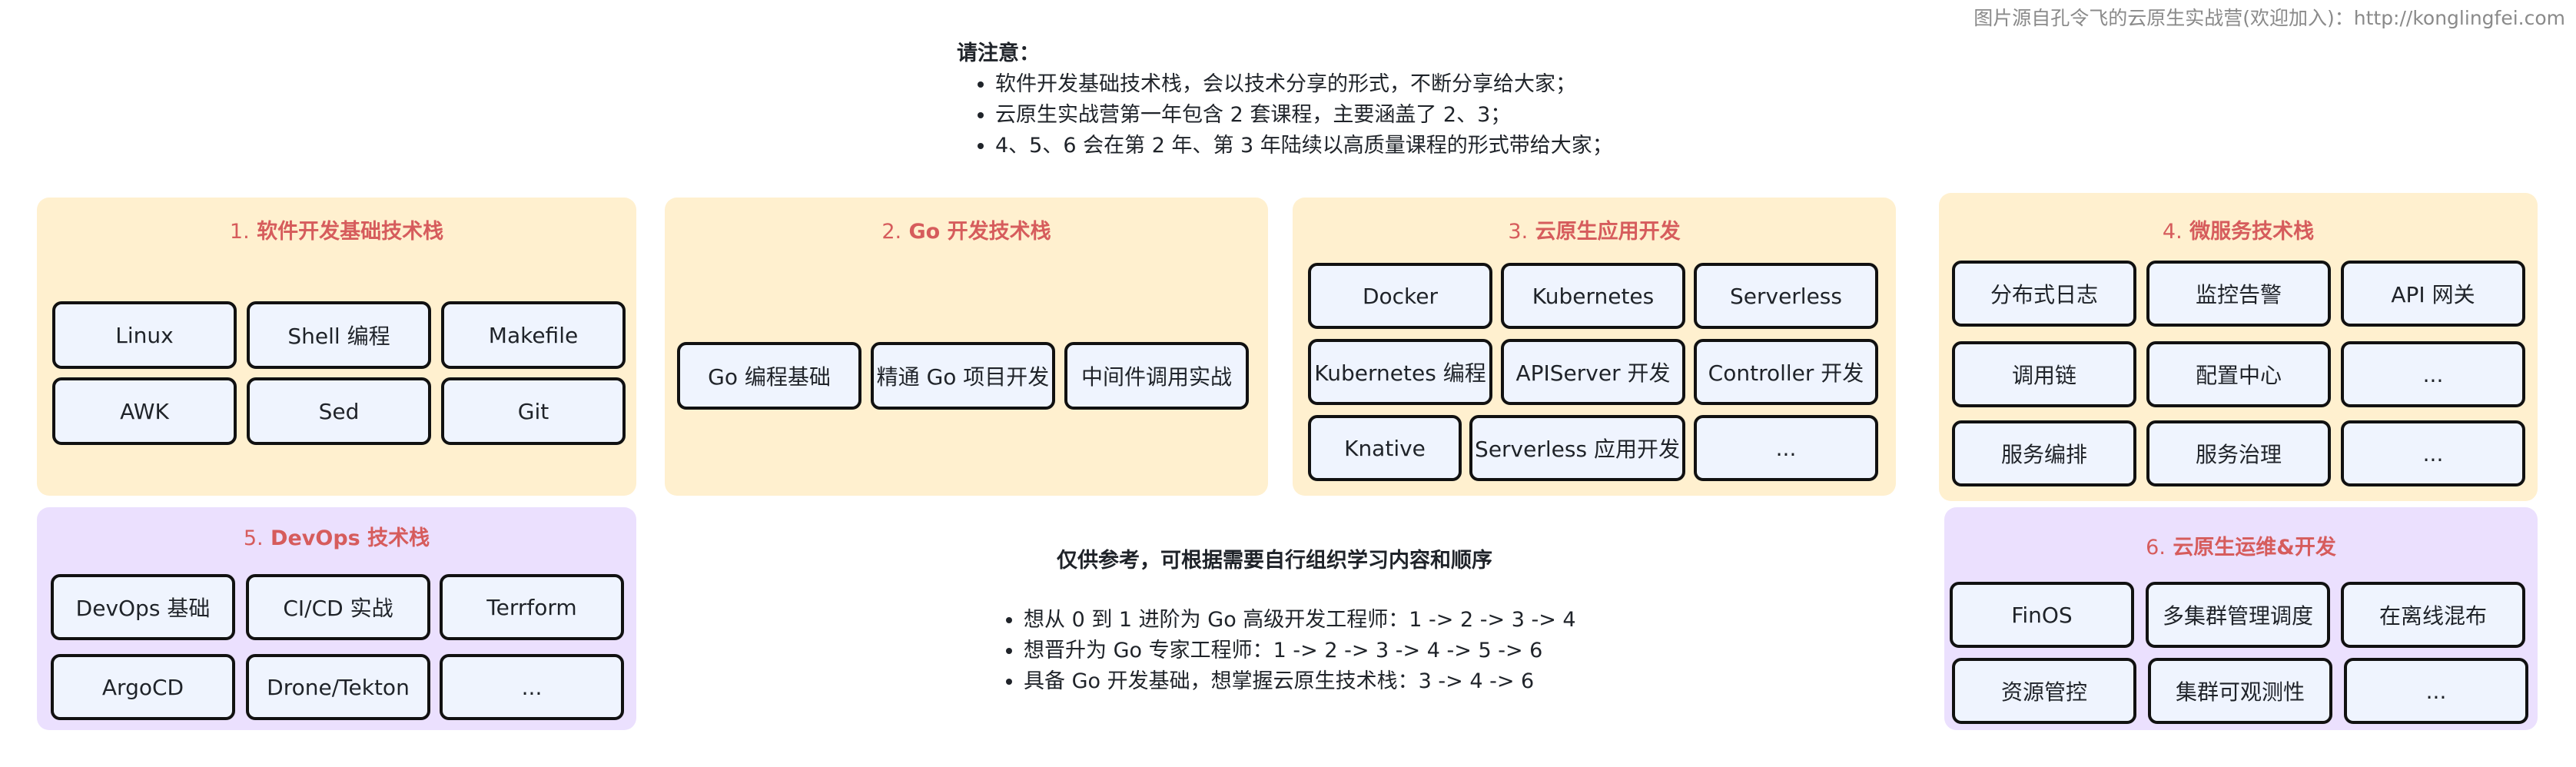 The width and height of the screenshot is (2576, 767). Describe the element at coordinates (1304, 115) in the screenshot. I see `note-item: 云原生实战营第一年包含 2 套课程，主要涵盖了 2、3；` at that location.